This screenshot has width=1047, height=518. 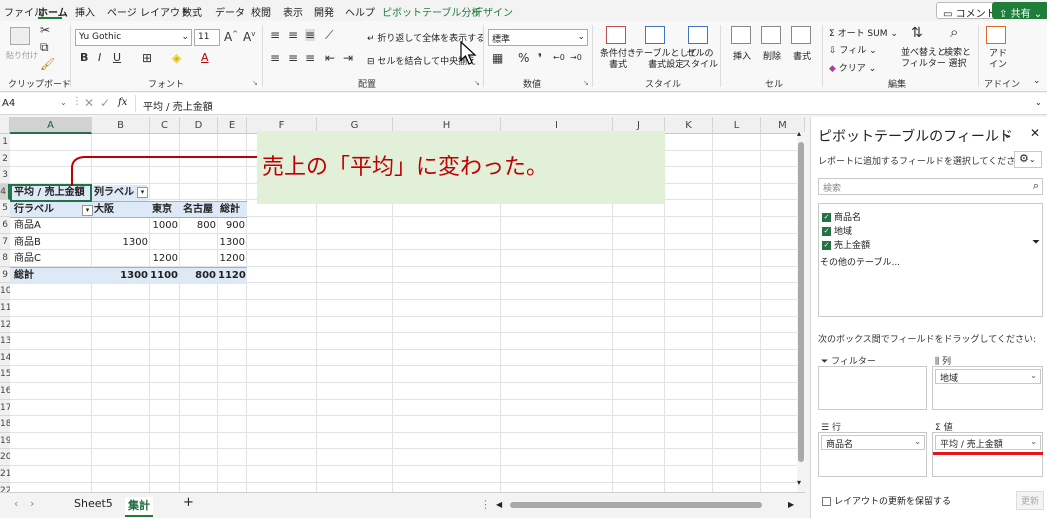 I want to click on tab-insert: 挿入, so click(x=85, y=11).